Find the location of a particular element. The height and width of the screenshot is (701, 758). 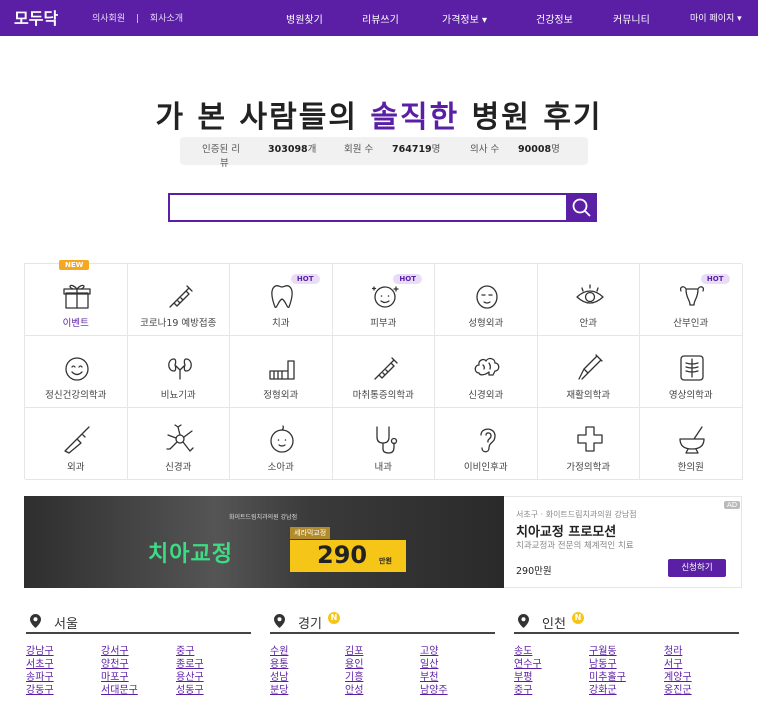

category-label: 정신건강의학과 is located at coordinates (76, 395).